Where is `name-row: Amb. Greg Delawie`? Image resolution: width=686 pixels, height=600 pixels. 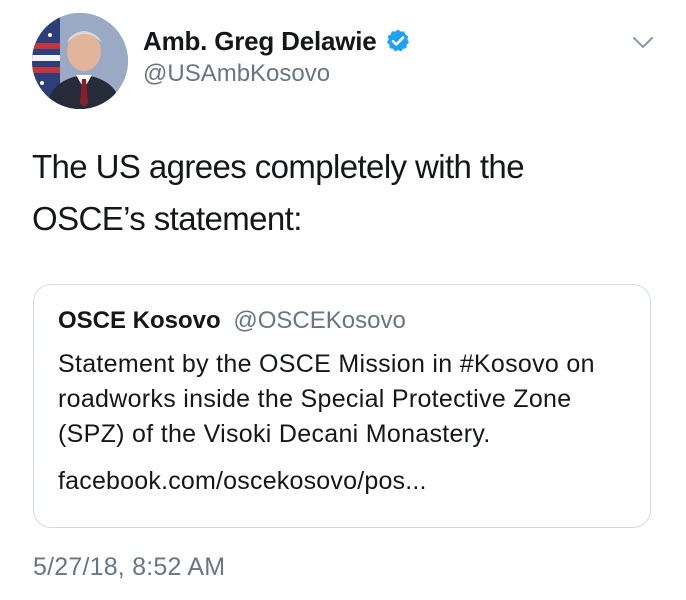
name-row: Amb. Greg Delawie is located at coordinates (277, 41).